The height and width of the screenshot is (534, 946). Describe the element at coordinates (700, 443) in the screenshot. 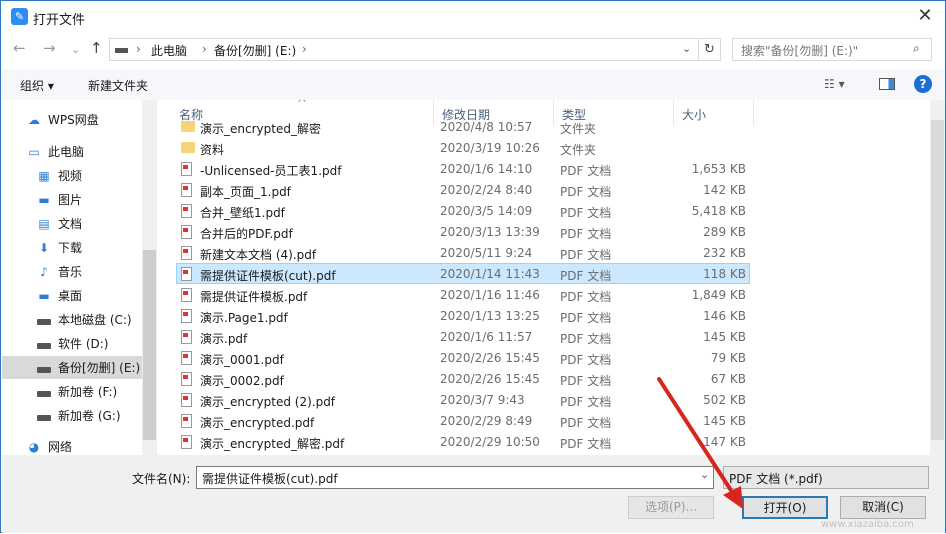

I see `red-arrow-annotation` at that location.